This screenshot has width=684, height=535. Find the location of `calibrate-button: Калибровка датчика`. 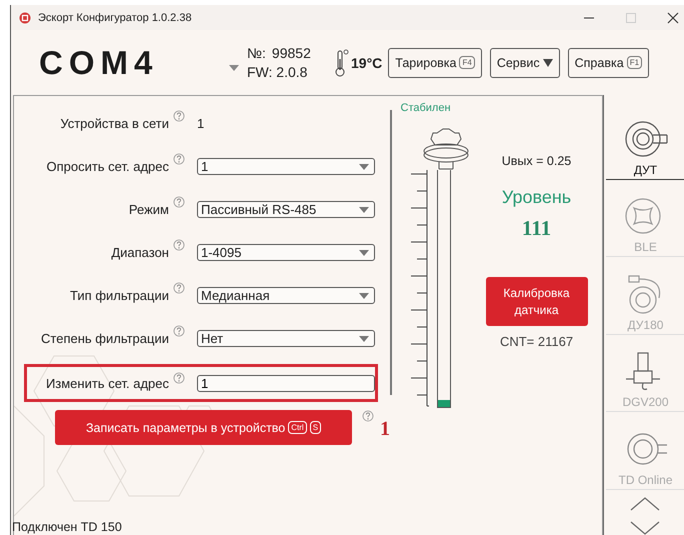

calibrate-button: Калибровка датчика is located at coordinates (537, 301).